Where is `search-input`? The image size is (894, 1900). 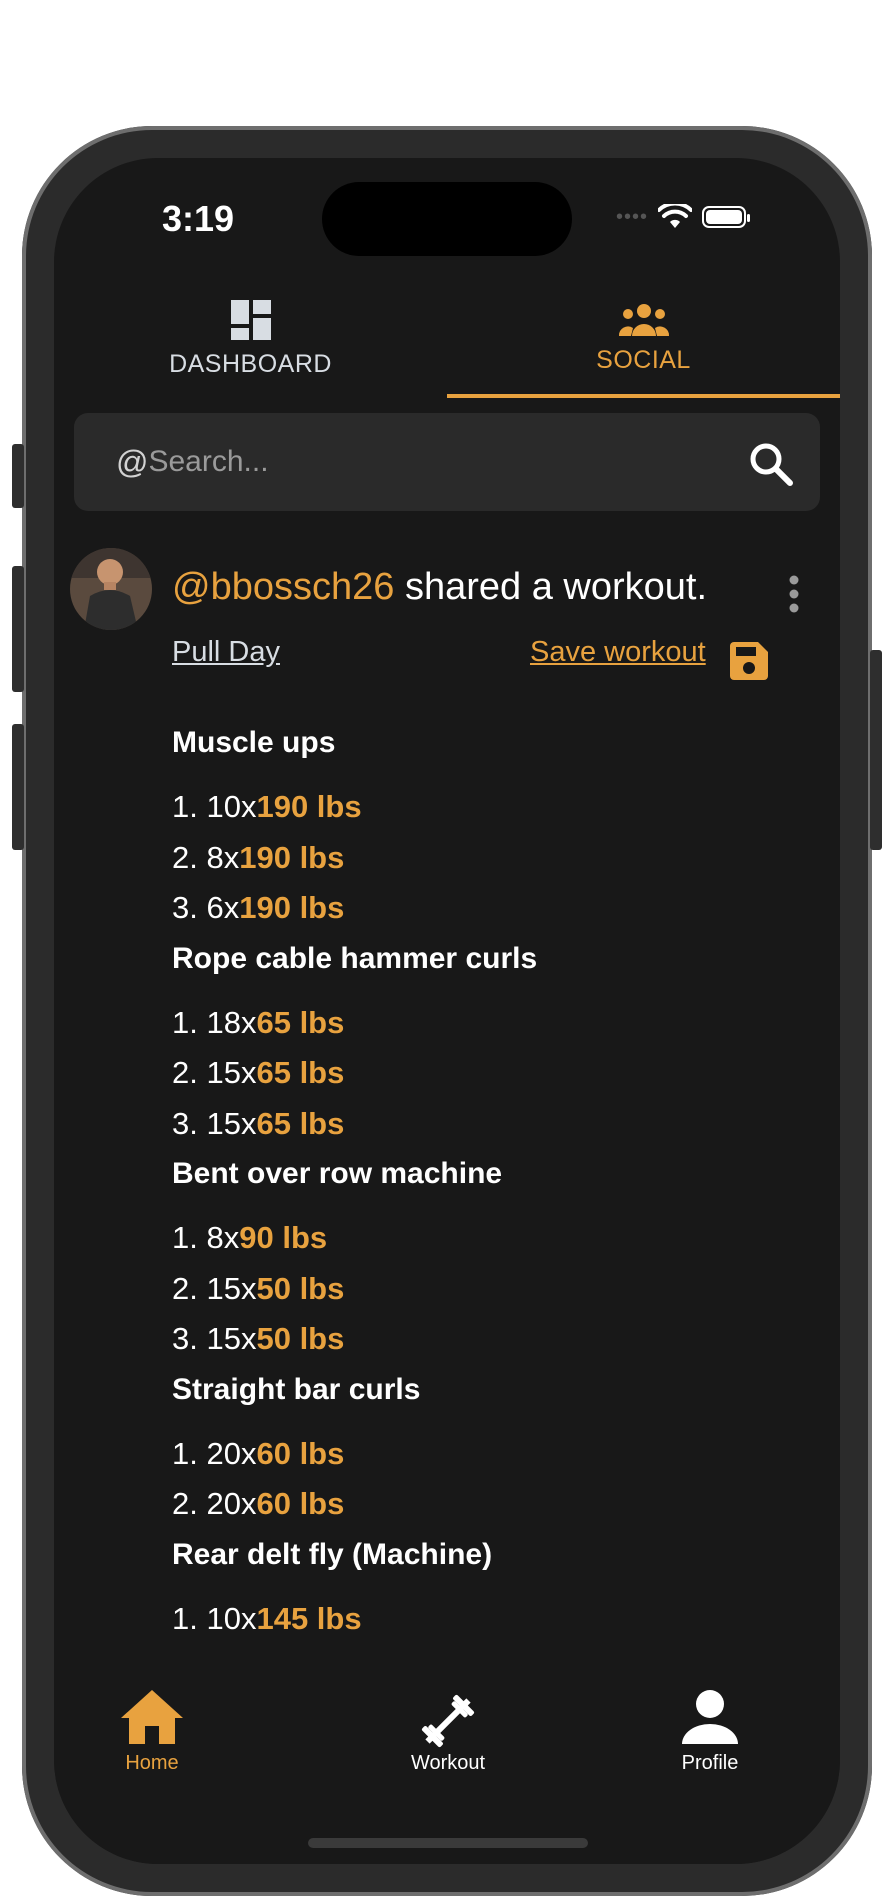
search-input is located at coordinates (428, 462).